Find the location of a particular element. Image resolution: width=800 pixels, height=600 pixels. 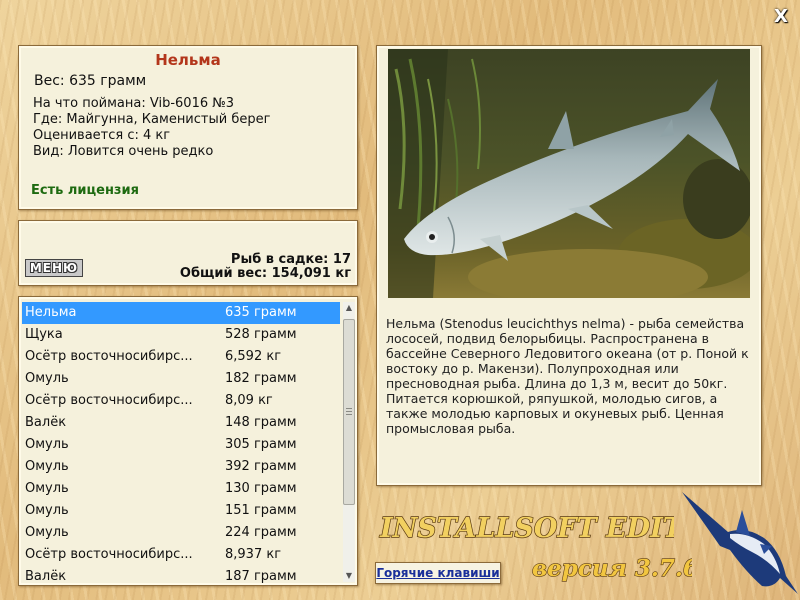

scrollbar-thumb is located at coordinates (349, 412).